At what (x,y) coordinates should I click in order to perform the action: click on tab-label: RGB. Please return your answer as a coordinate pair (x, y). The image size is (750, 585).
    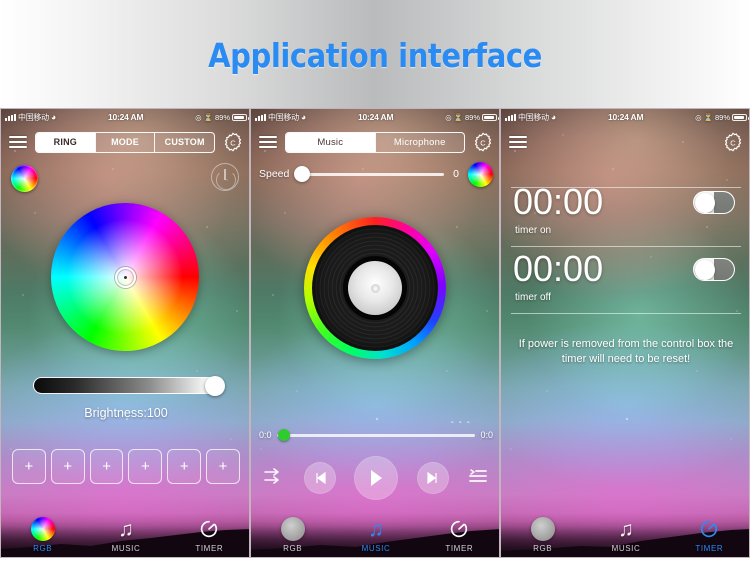
    Looking at the image, I should click on (293, 548).